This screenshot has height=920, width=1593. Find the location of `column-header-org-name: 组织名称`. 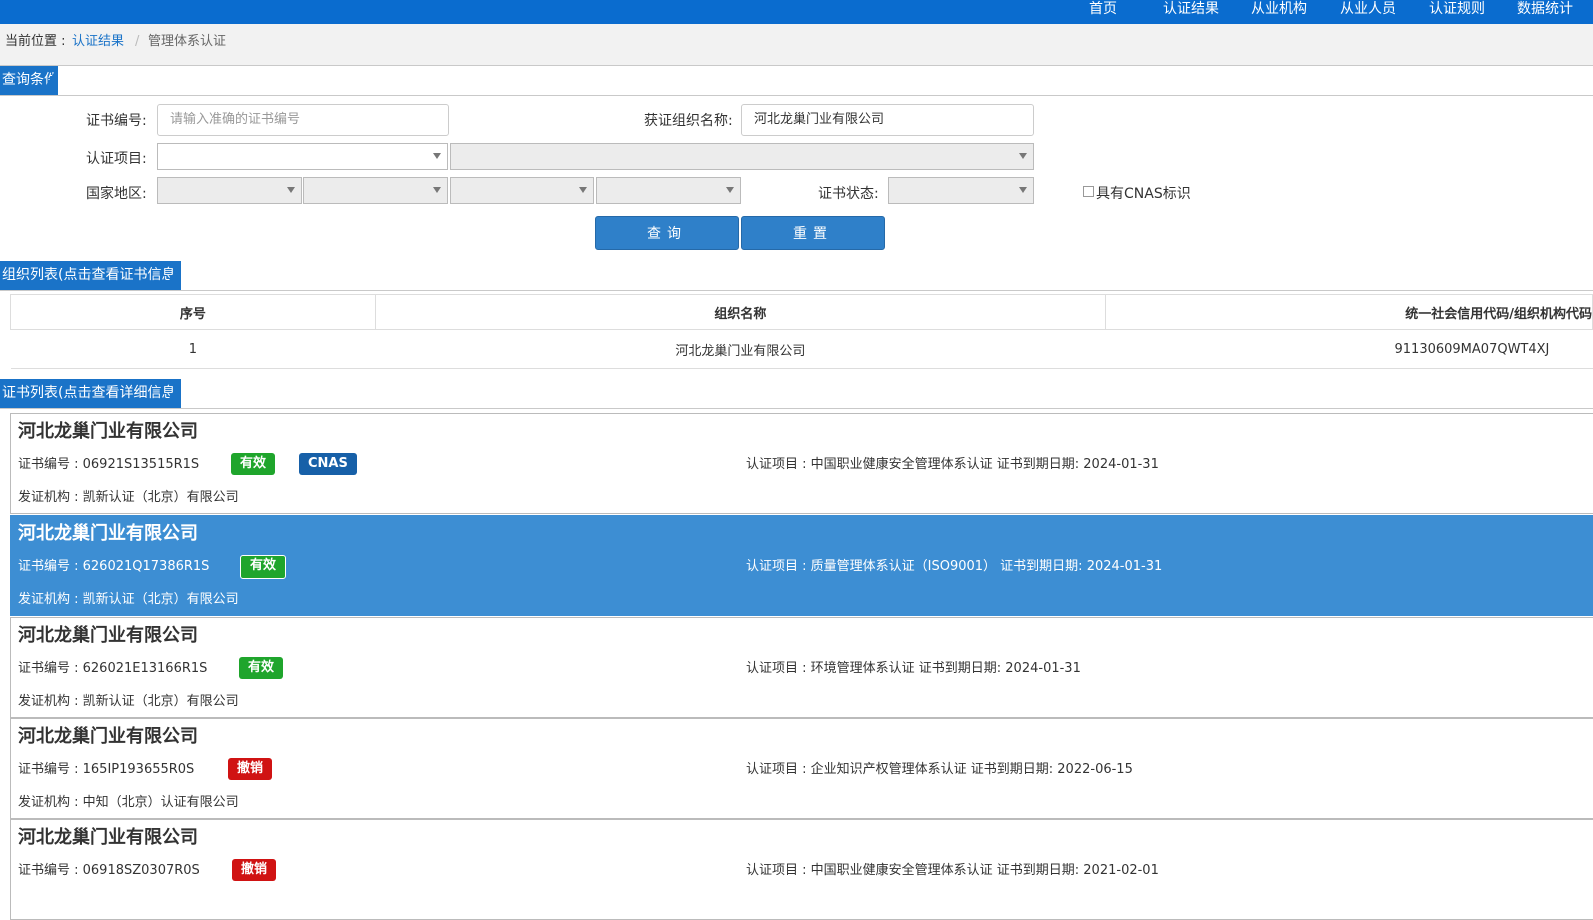

column-header-org-name: 组织名称 is located at coordinates (740, 312).